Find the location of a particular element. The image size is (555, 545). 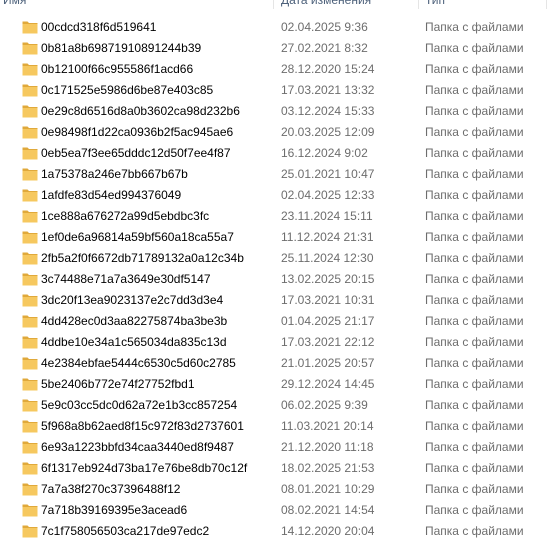

file-name: 6f1317eb924d73ba17e76be8db70c12f is located at coordinates (144, 468).